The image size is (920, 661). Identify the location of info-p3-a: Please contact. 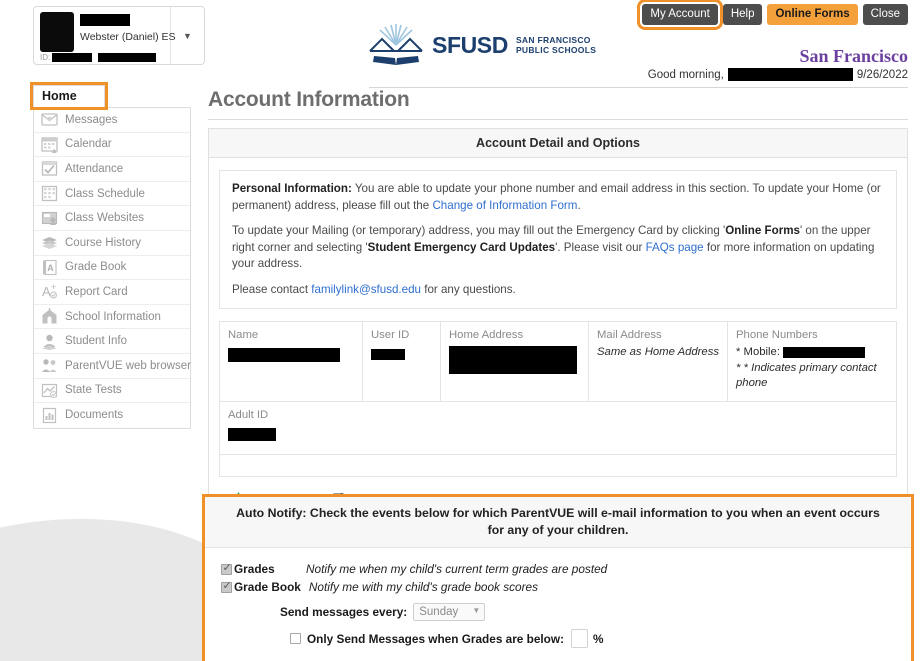
(272, 289).